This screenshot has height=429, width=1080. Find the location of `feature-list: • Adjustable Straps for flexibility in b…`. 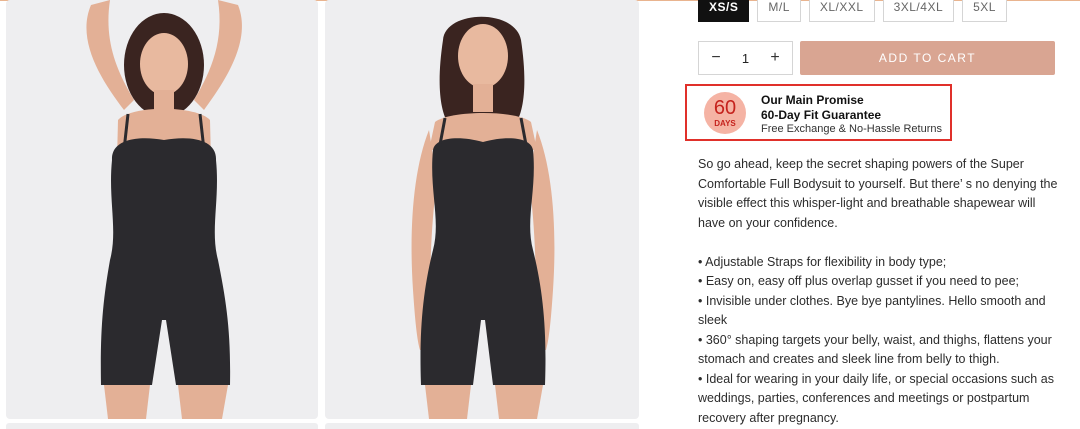

feature-list: • Adjustable Straps for flexibility in b… is located at coordinates (880, 341).